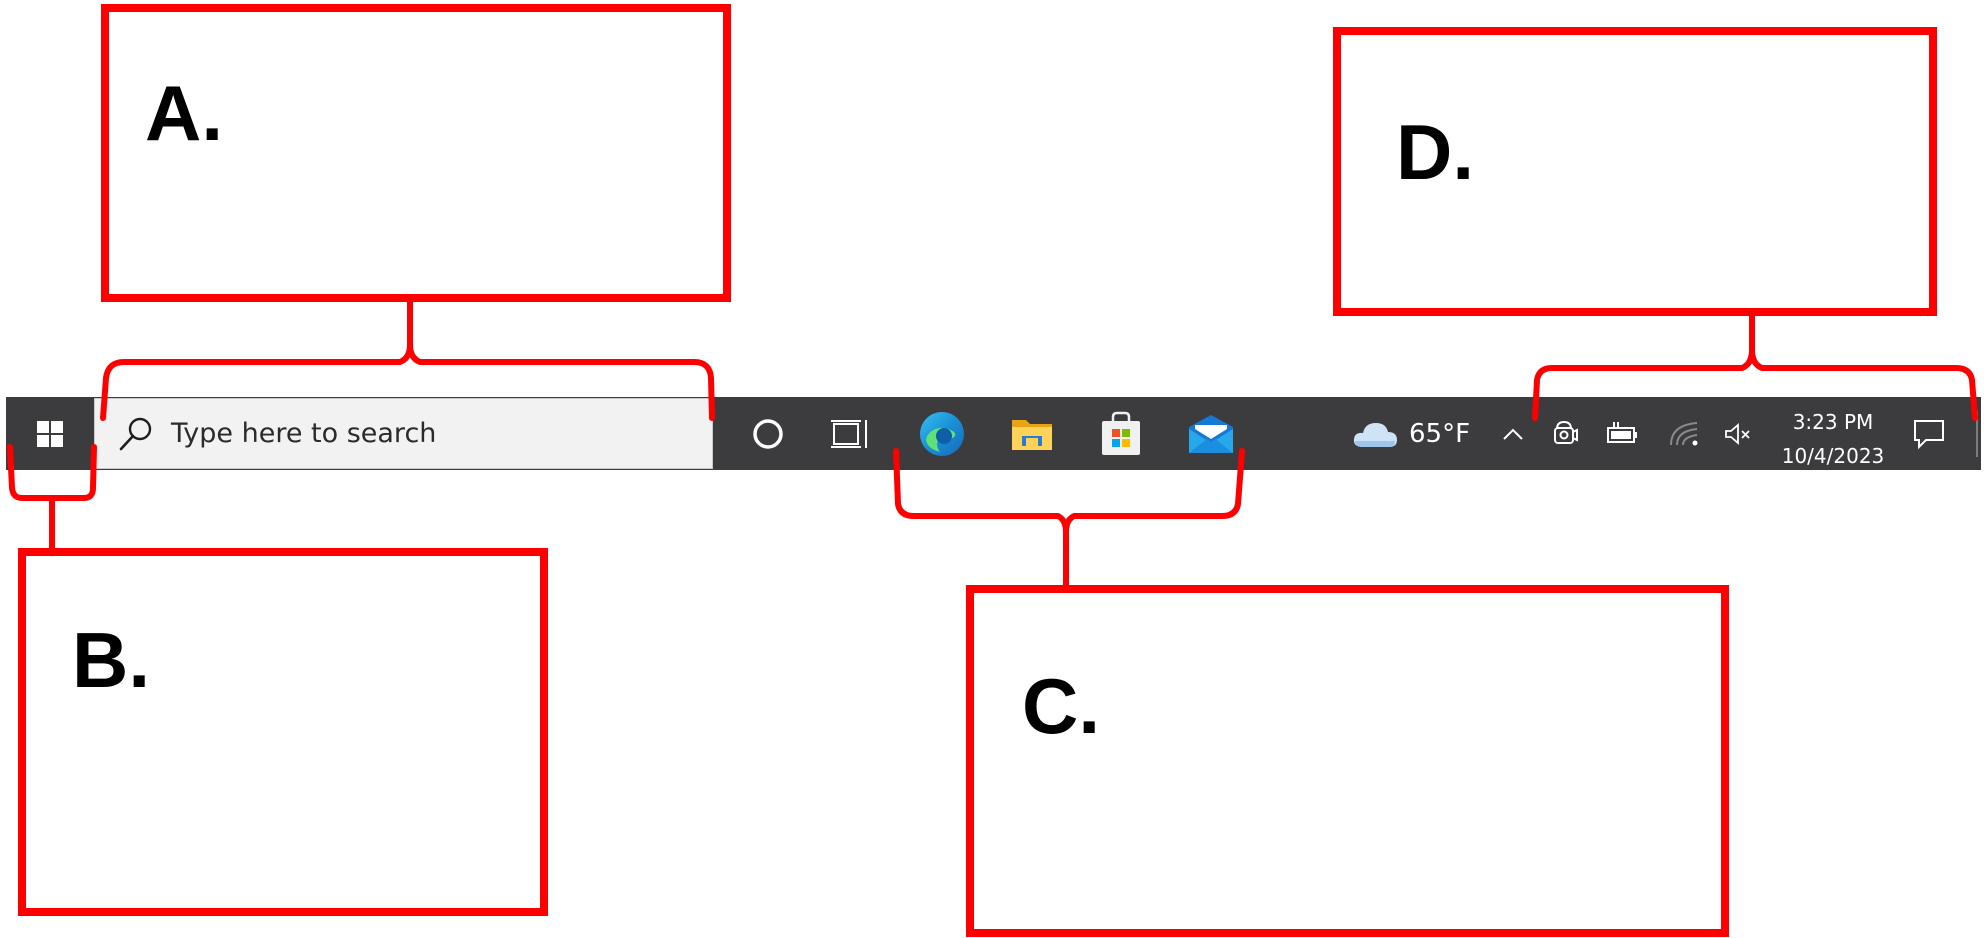 The image size is (1986, 938). What do you see at coordinates (1069, 518) in the screenshot?
I see `bracket-c` at bounding box center [1069, 518].